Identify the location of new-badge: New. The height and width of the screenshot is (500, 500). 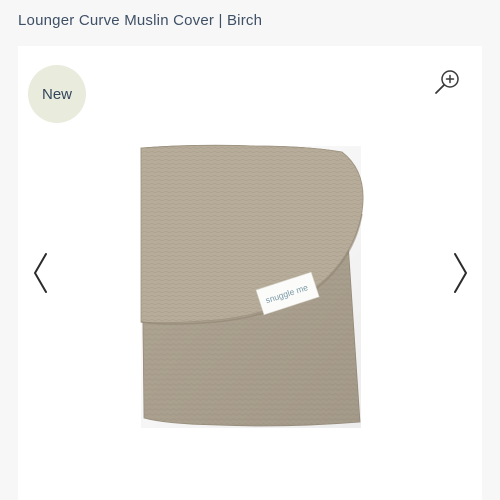
(57, 94).